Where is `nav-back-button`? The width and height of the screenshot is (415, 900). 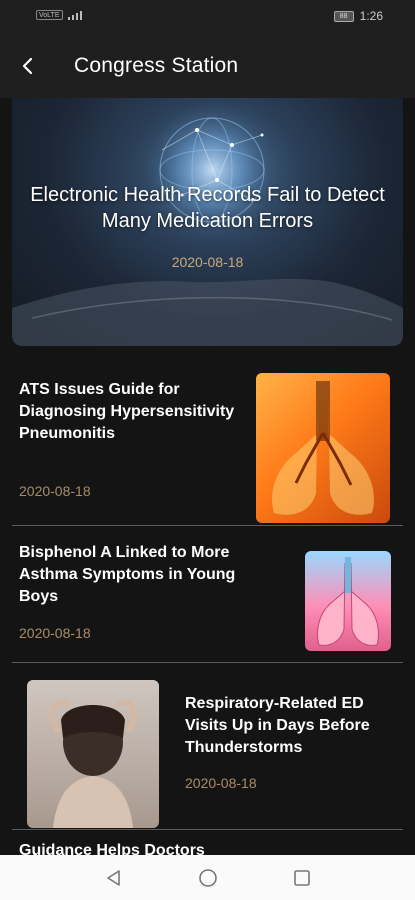 nav-back-button is located at coordinates (114, 878).